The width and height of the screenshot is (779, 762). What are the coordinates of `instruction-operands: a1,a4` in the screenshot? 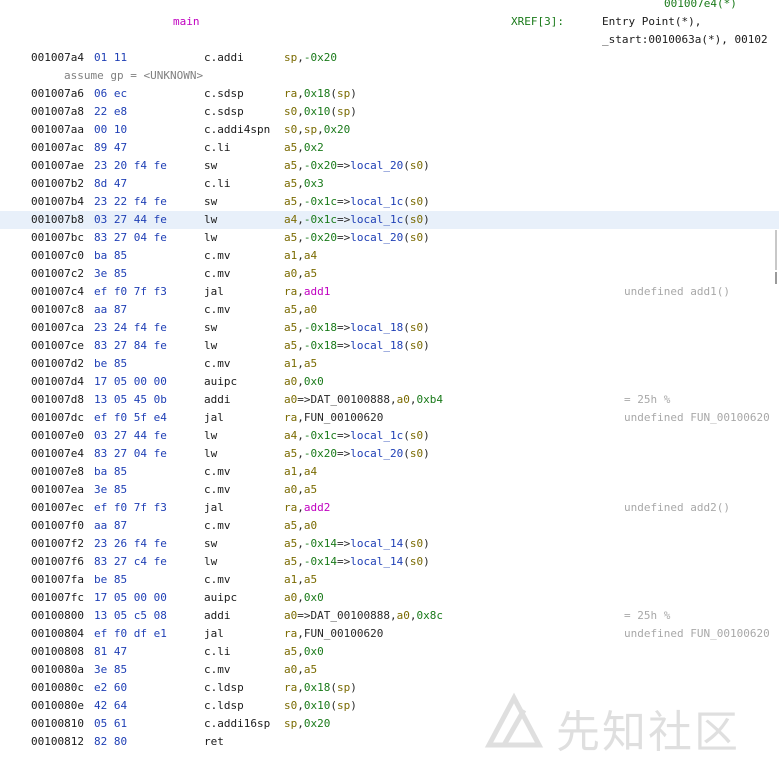 It's located at (300, 256).